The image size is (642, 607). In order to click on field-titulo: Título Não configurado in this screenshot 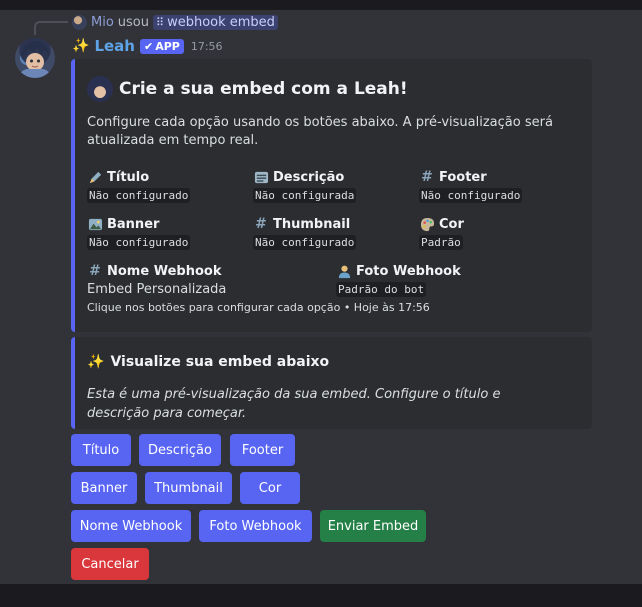, I will do `click(139, 186)`.